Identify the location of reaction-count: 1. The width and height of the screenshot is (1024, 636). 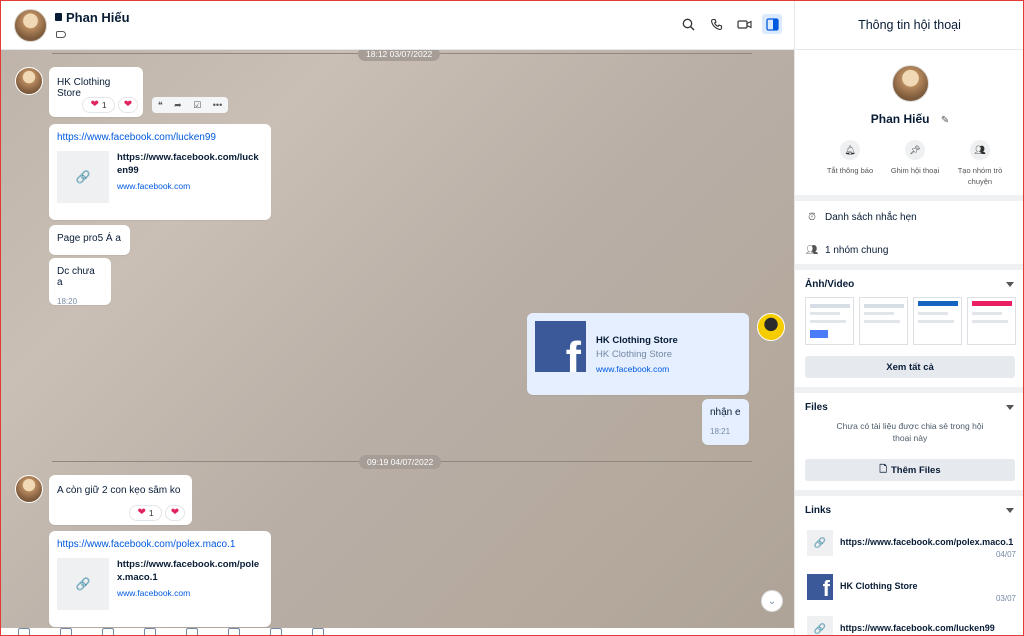
(151, 513).